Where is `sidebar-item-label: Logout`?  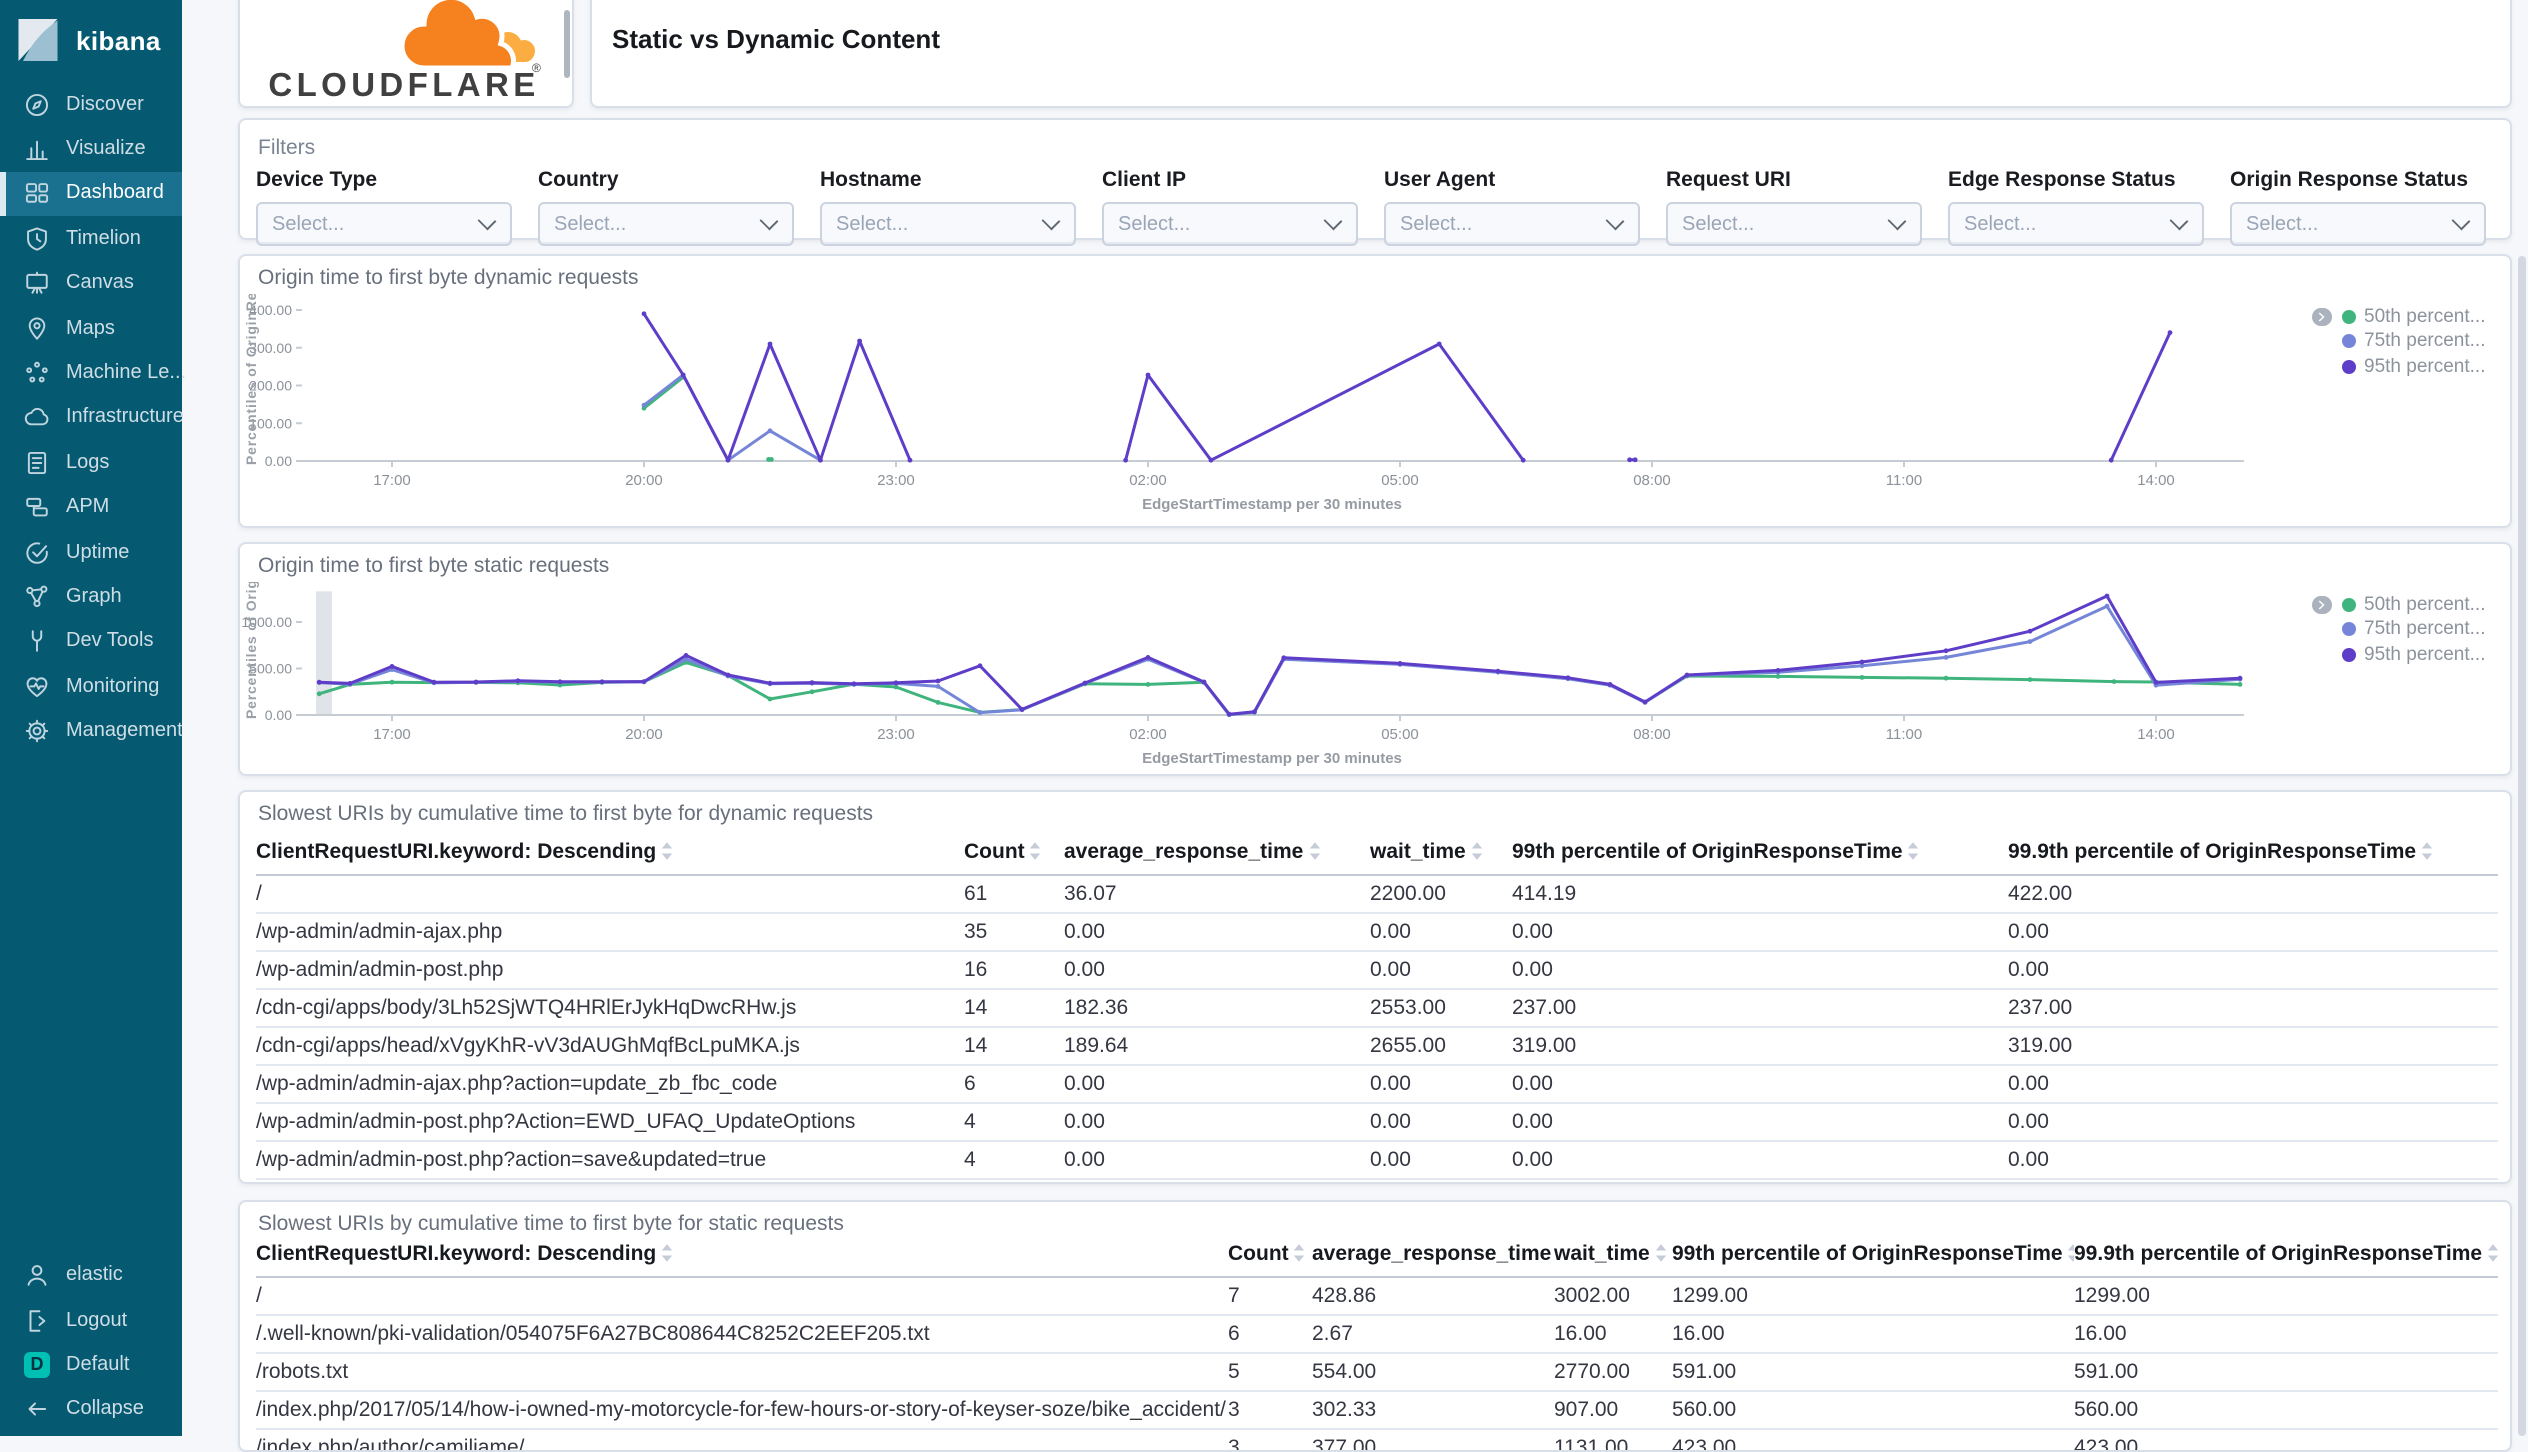 sidebar-item-label: Logout is located at coordinates (97, 1320).